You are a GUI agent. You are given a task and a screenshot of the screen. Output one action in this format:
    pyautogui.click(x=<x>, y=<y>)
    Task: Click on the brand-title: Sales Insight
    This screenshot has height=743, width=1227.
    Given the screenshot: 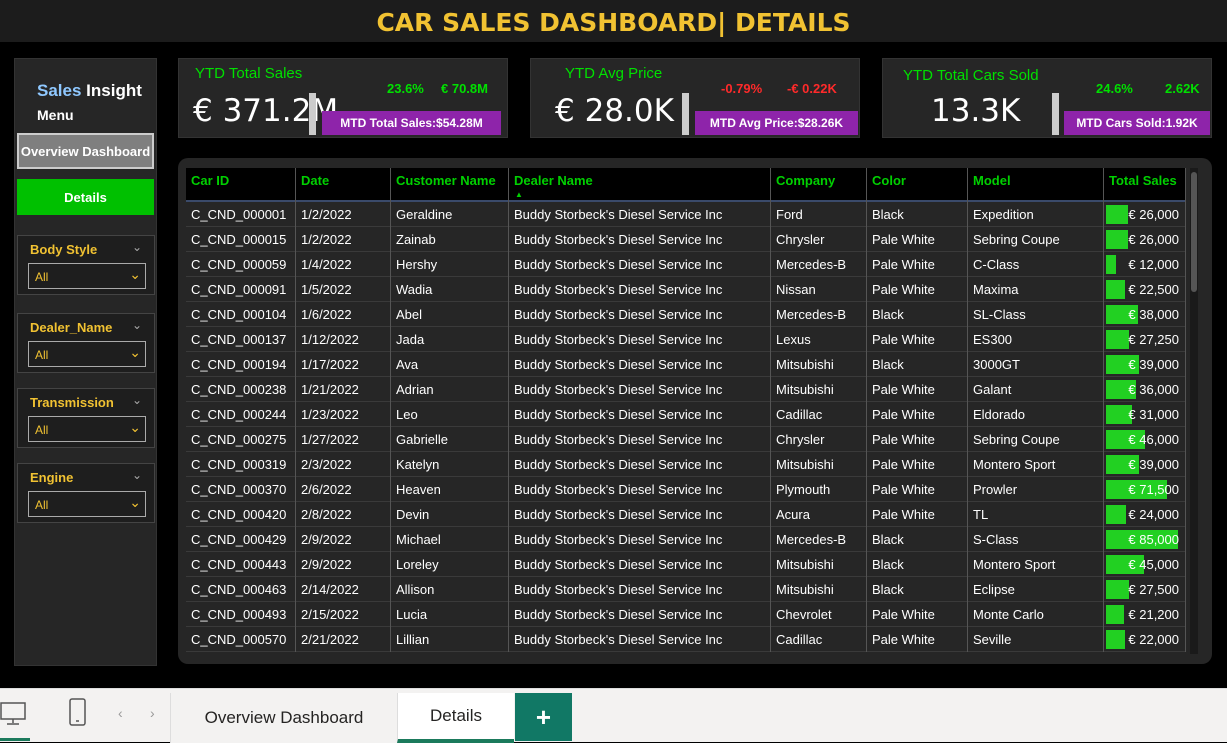 What is the action you would take?
    pyautogui.click(x=89, y=91)
    